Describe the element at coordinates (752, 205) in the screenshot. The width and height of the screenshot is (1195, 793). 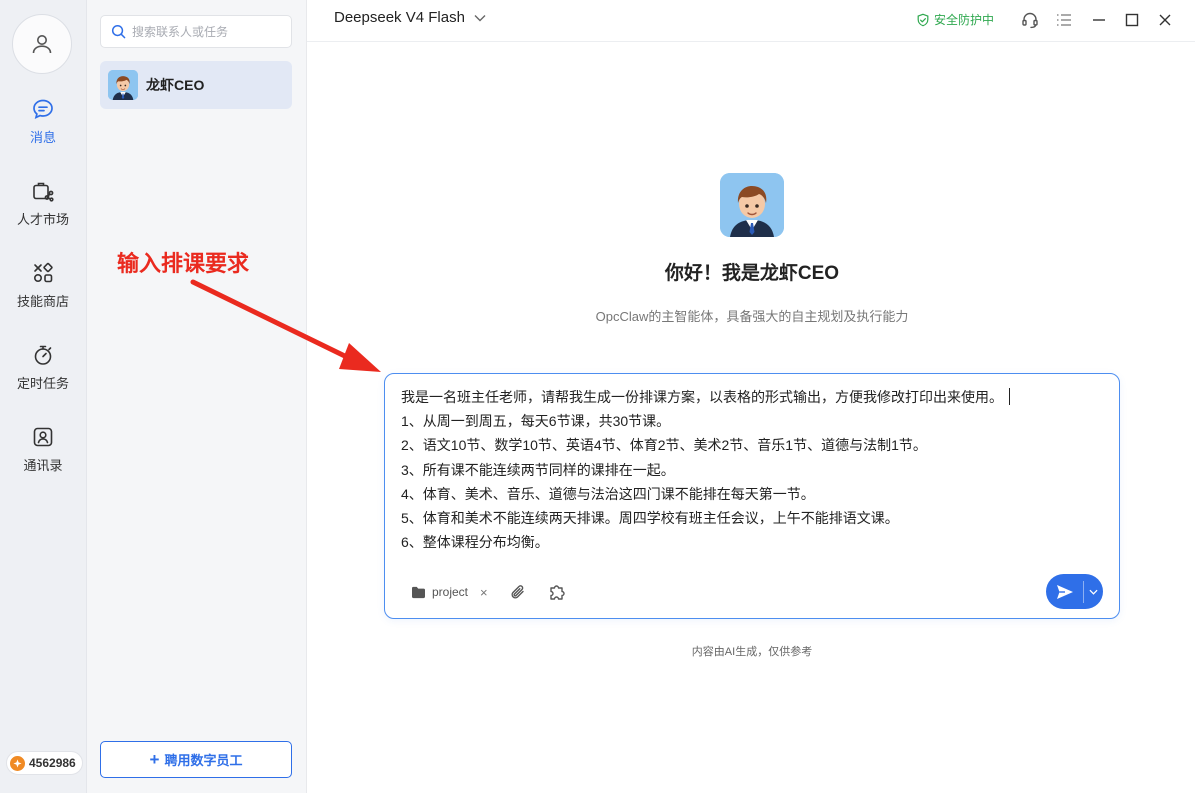
I see `ceo-avatar-large` at that location.